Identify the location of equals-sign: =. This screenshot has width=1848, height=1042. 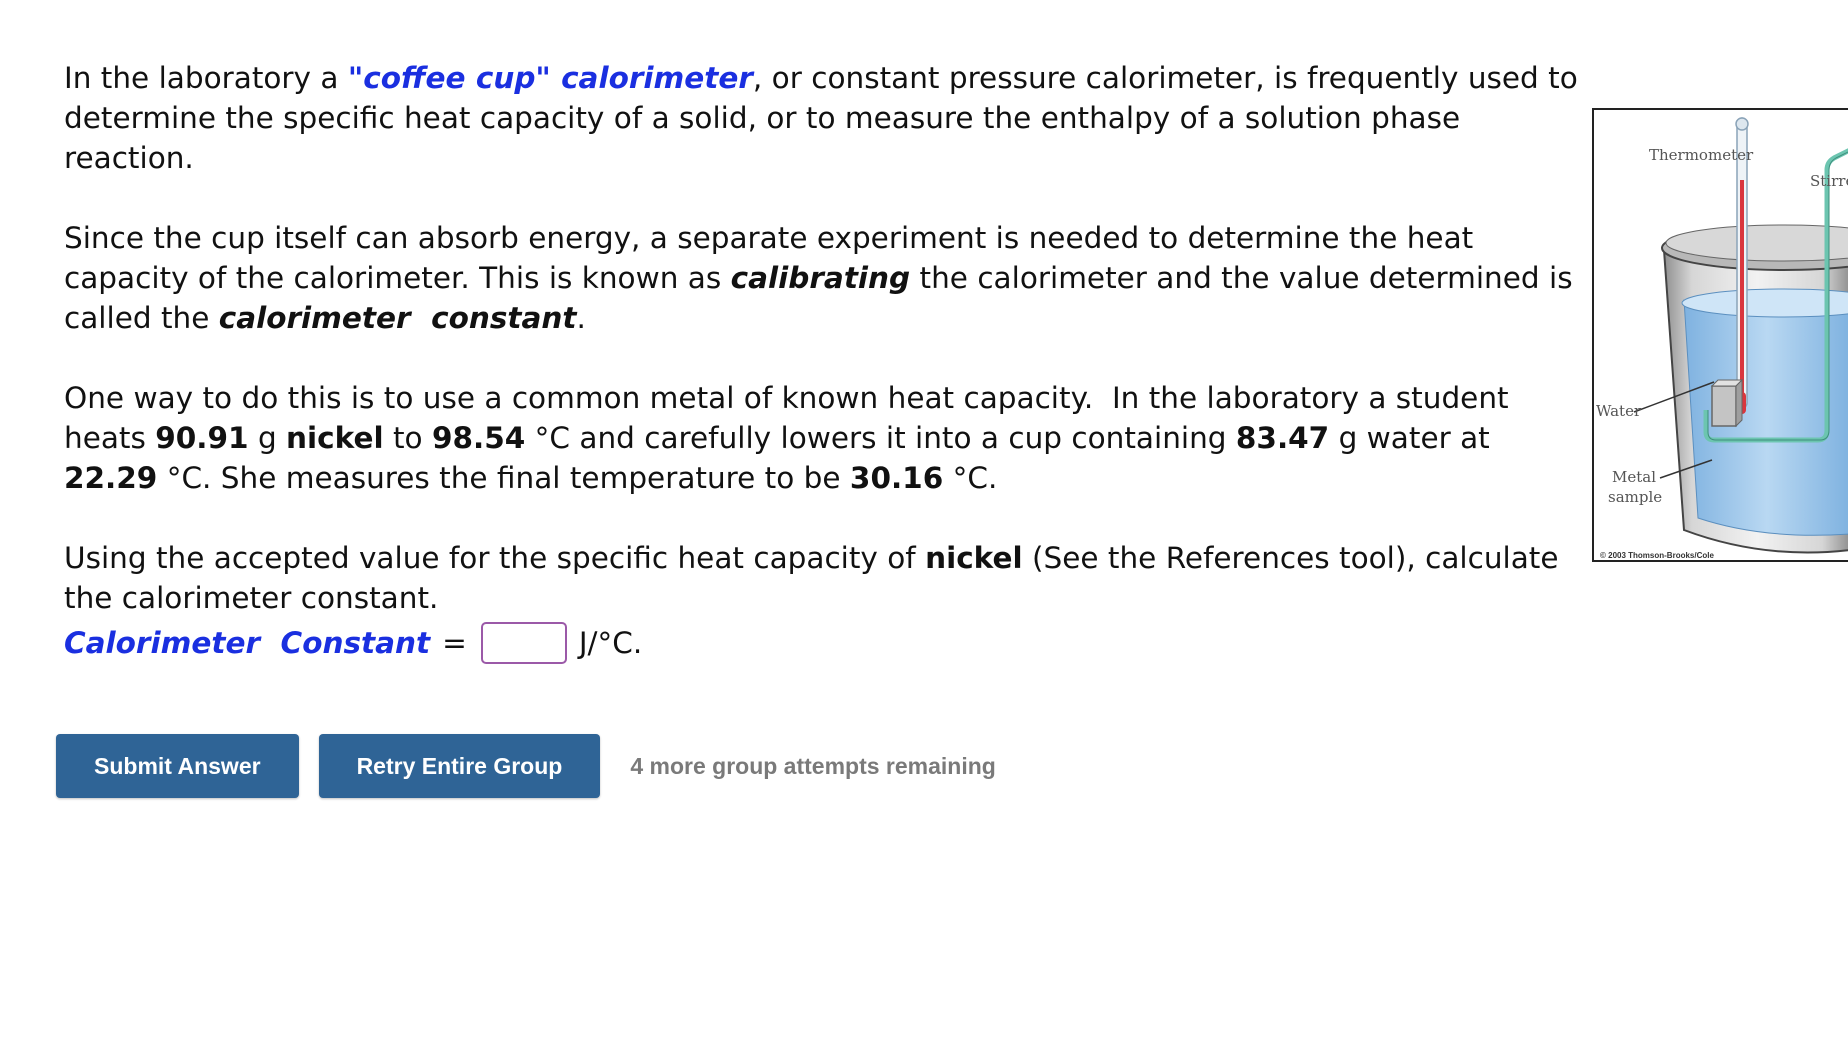
(454, 643).